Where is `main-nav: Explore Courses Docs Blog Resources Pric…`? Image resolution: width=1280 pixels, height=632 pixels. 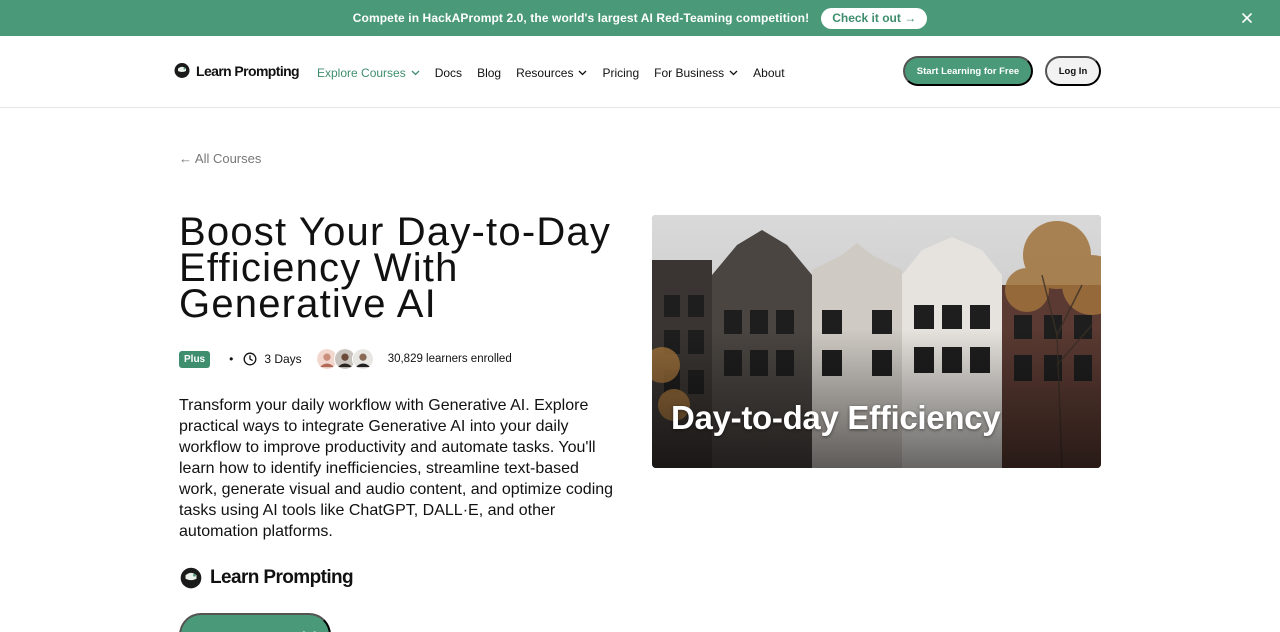
main-nav: Explore Courses Docs Blog Resources Pric… is located at coordinates (558, 73).